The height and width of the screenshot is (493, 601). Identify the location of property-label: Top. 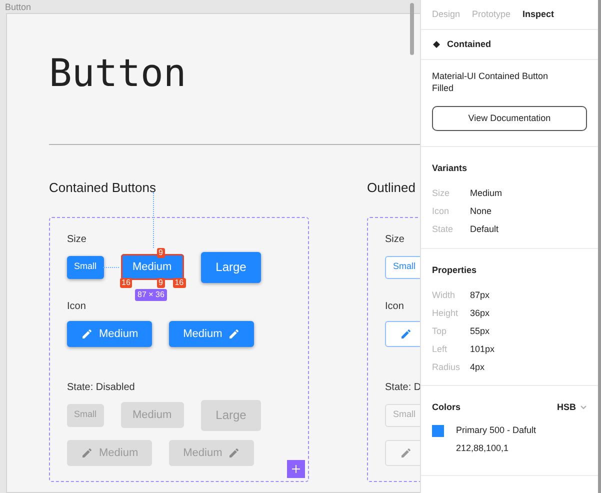
(440, 331).